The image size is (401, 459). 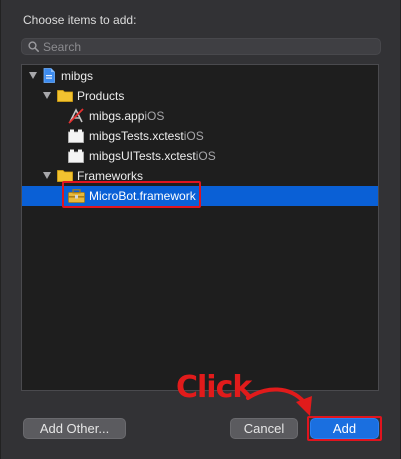 I want to click on tree-row-project: mibgs, so click(x=200, y=76).